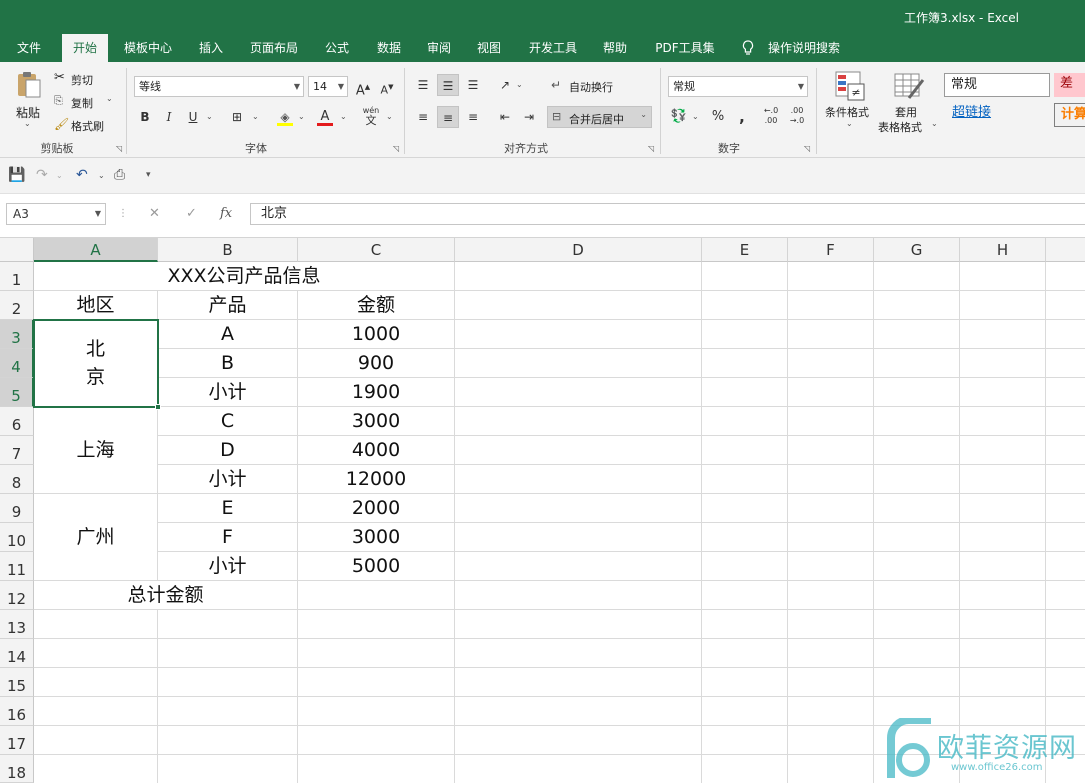  What do you see at coordinates (804, 48) in the screenshot?
I see `tell-me-search: 操作说明搜索` at bounding box center [804, 48].